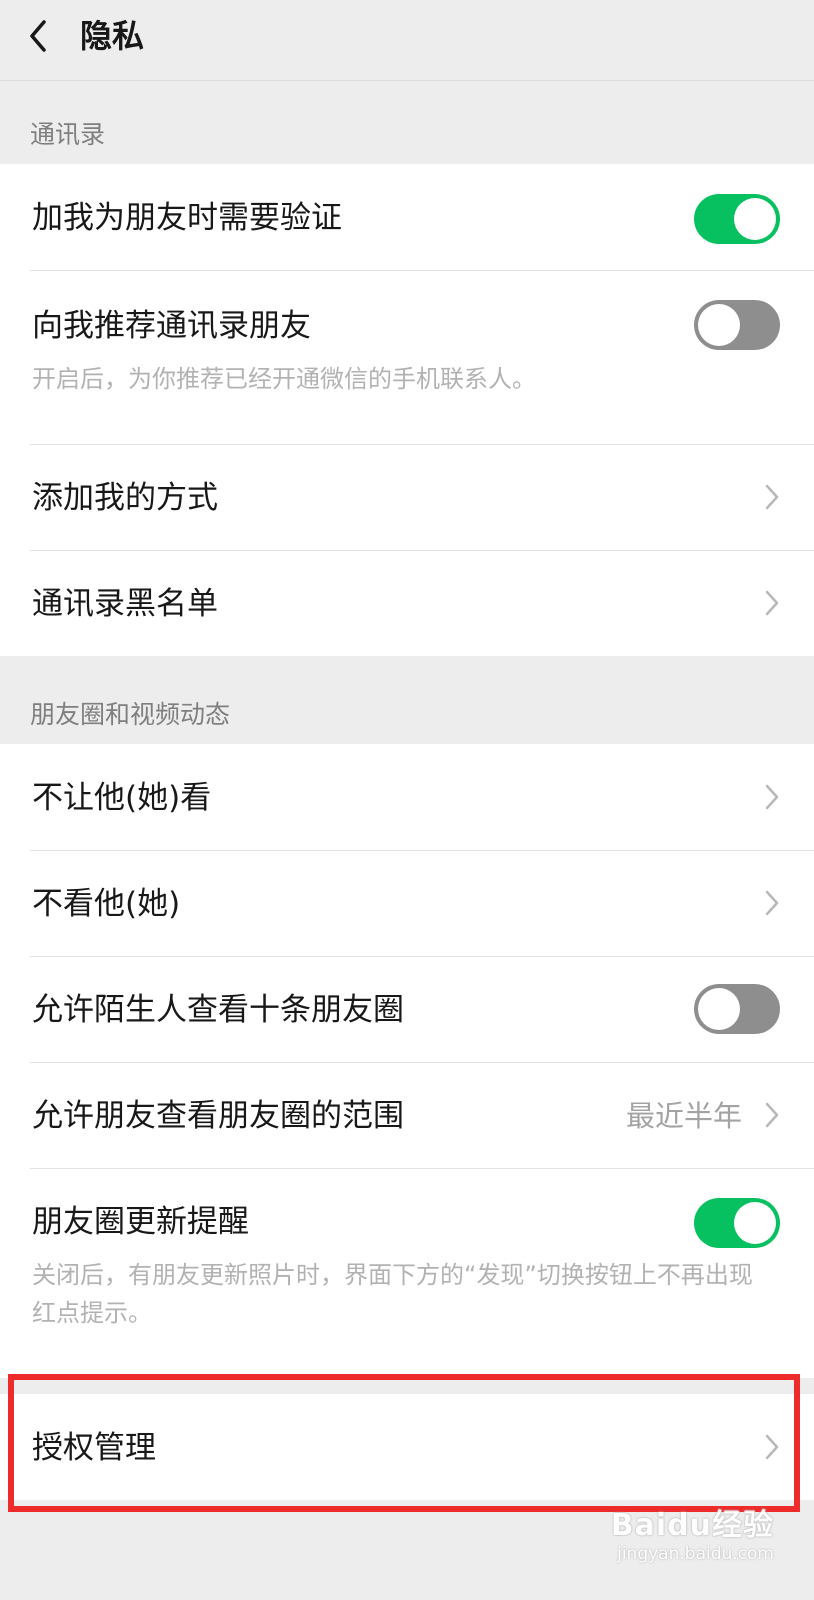  I want to click on baidu-watermark: Baidu经验 jingyan.baidu.com, so click(692, 1532).